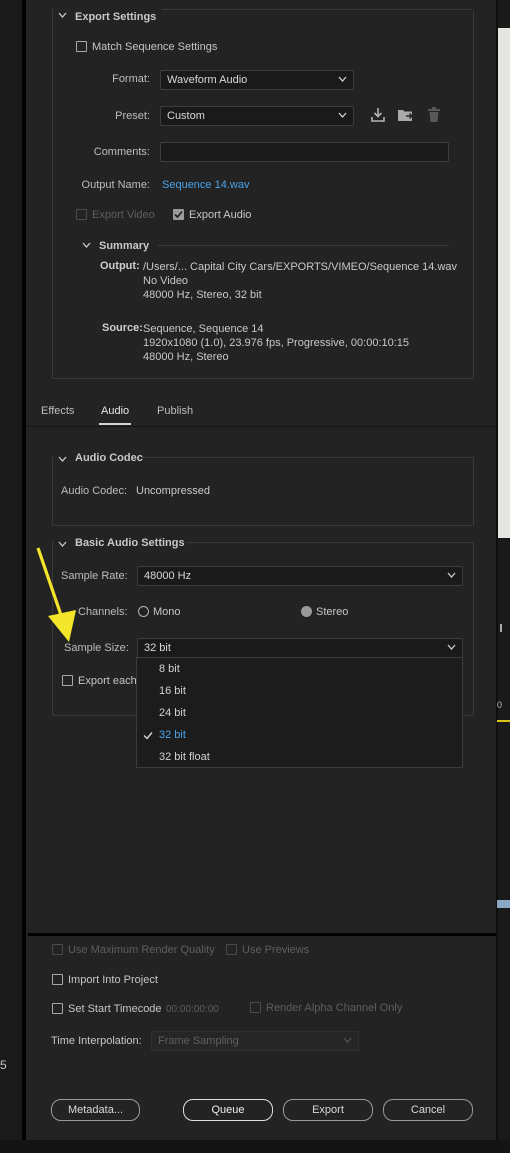 The height and width of the screenshot is (1153, 510). Describe the element at coordinates (228, 1110) in the screenshot. I see `queue-button: Queue` at that location.